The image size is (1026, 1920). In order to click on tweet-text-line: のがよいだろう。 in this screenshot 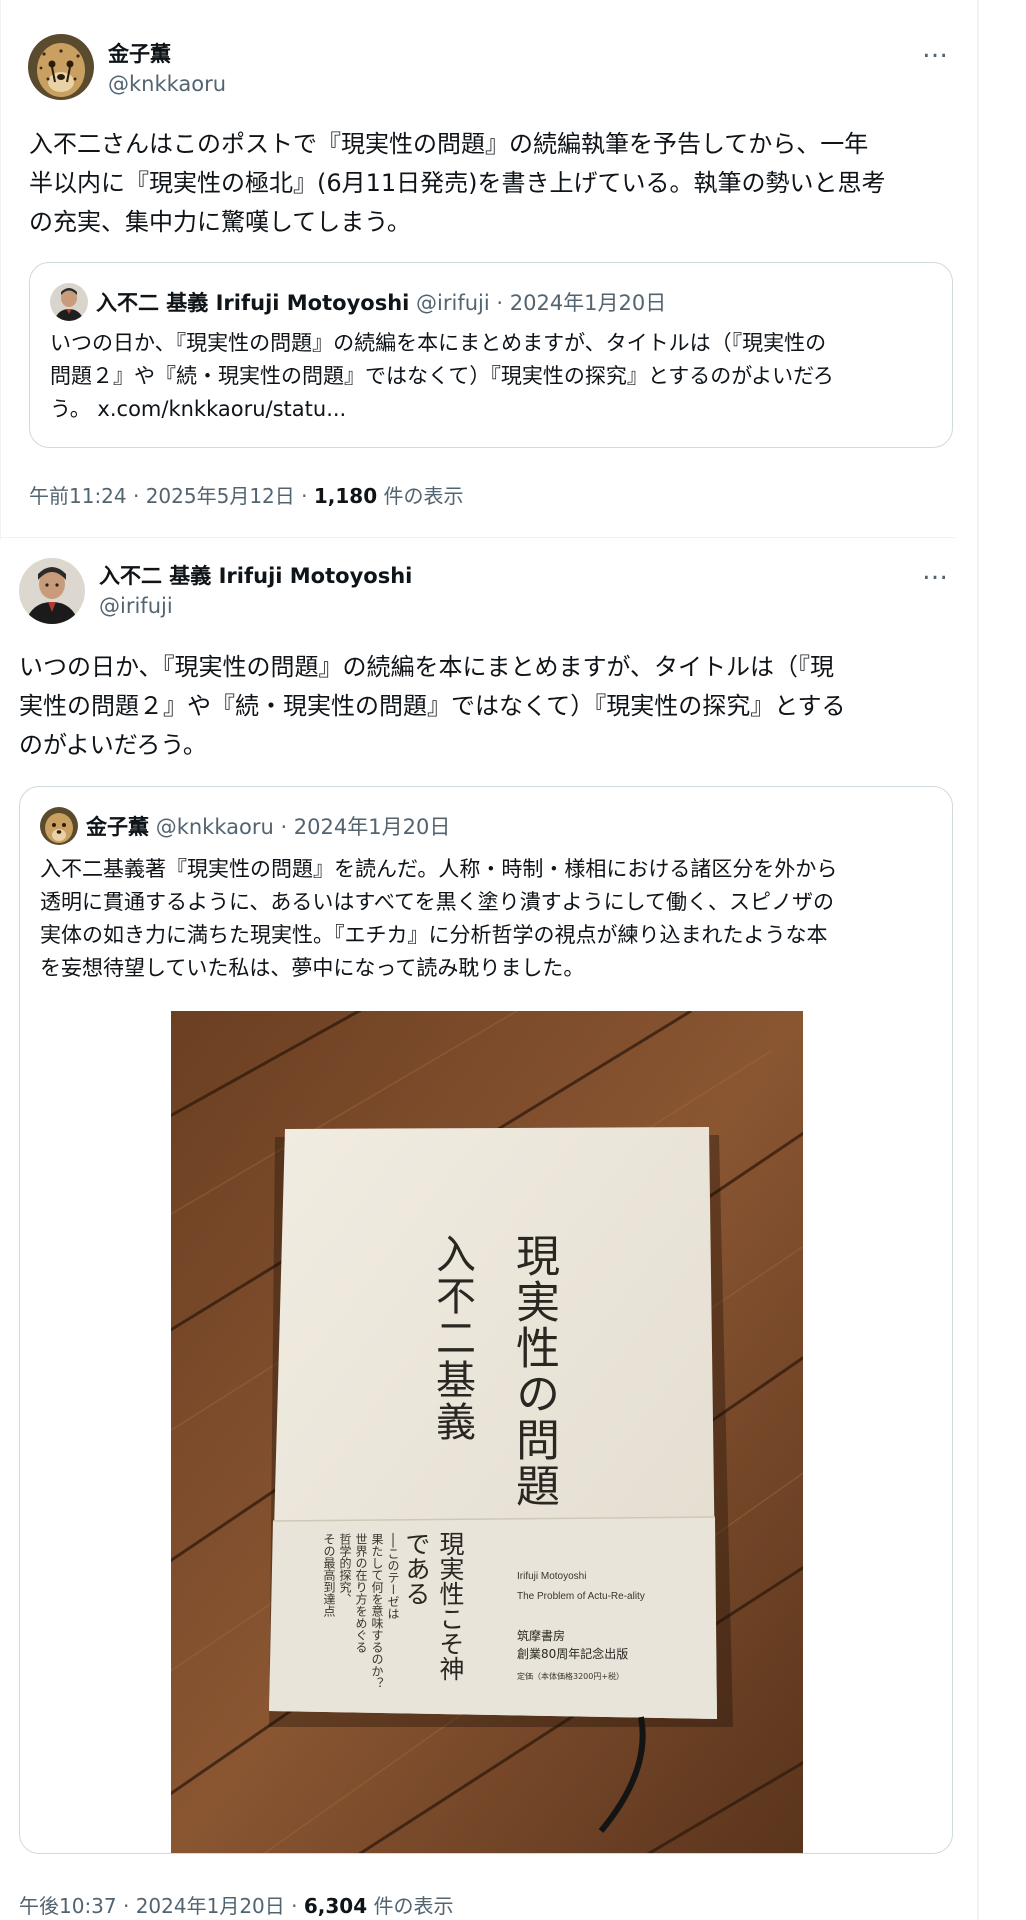, I will do `click(113, 745)`.